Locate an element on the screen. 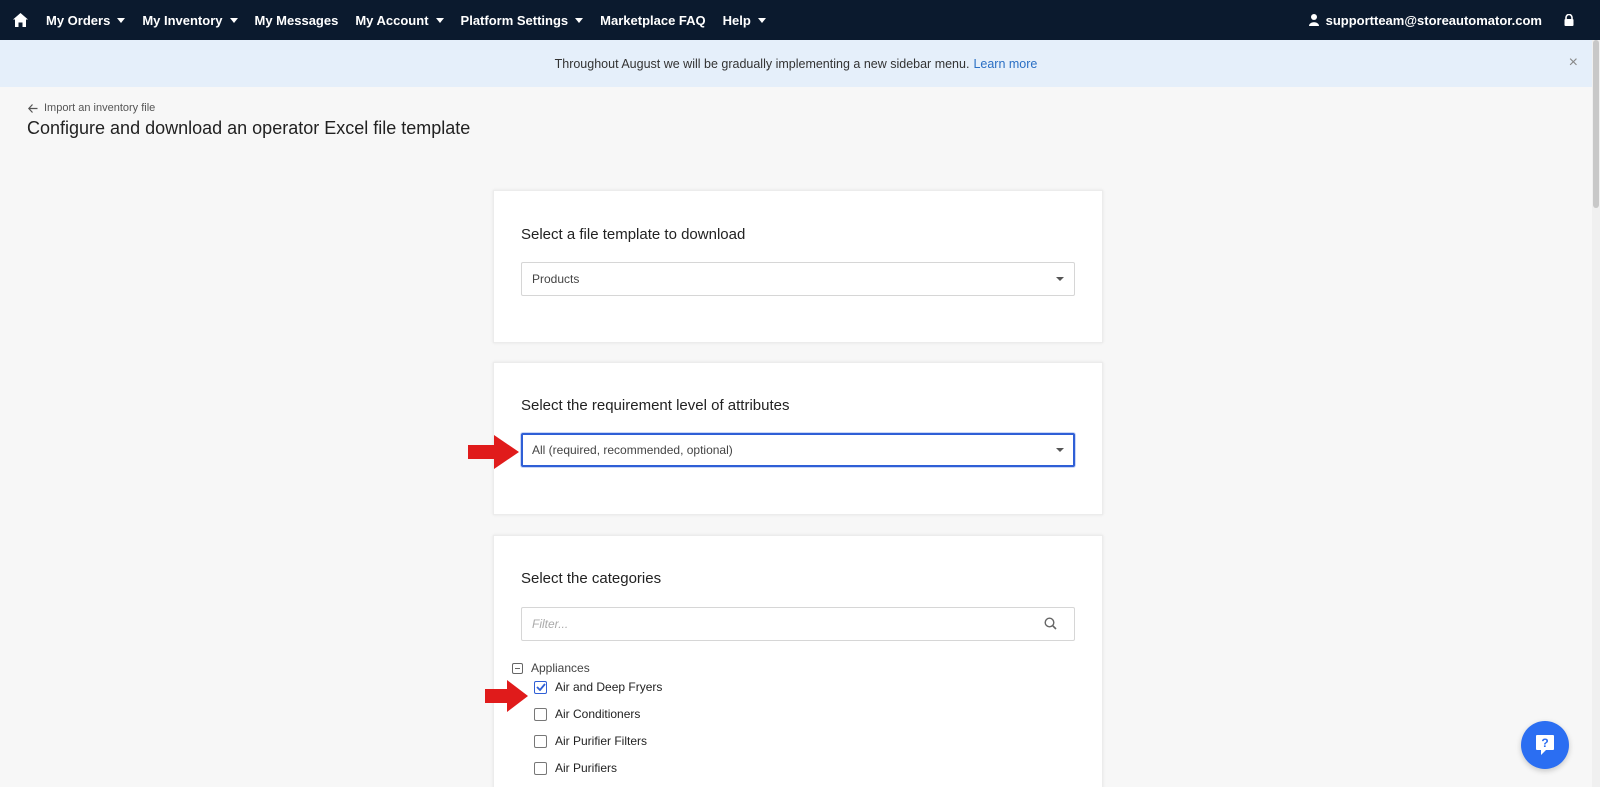 The width and height of the screenshot is (1600, 787). nav-platform-settings: Platform Settings is located at coordinates (522, 20).